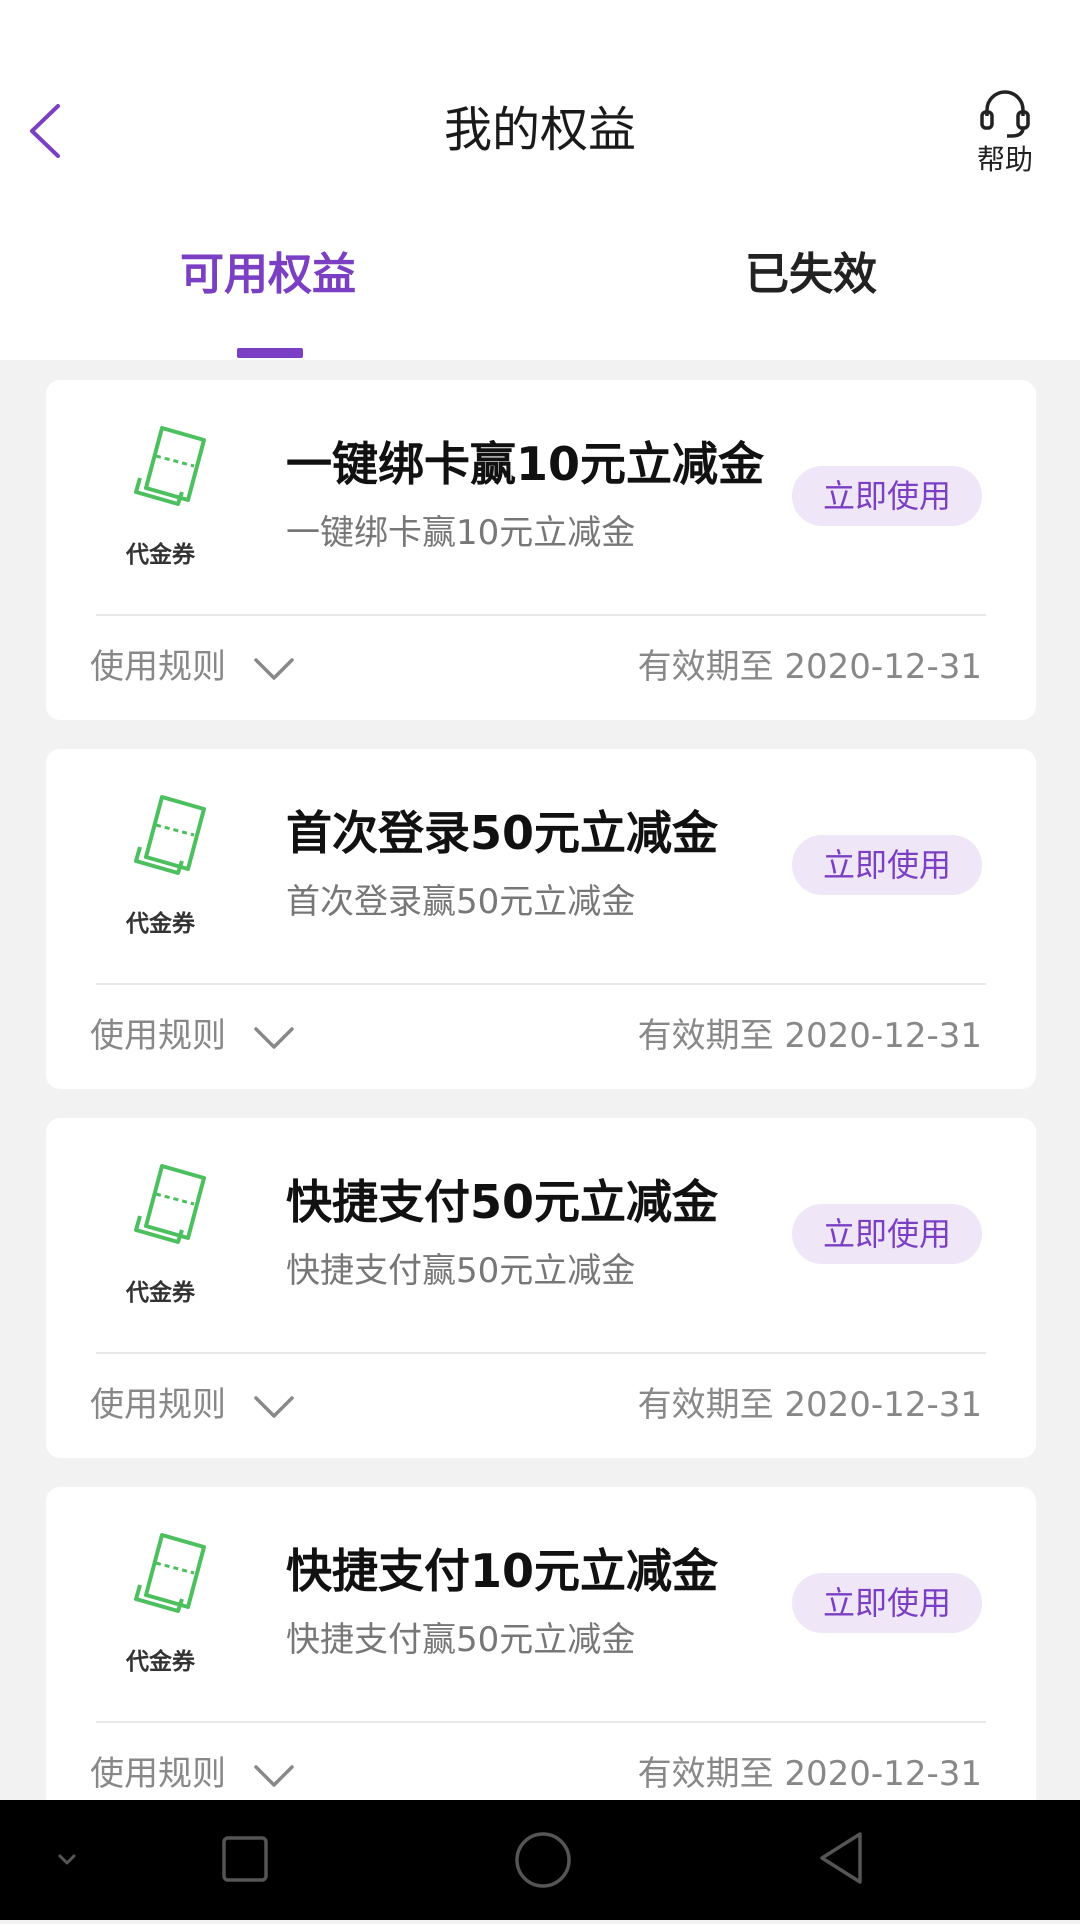  I want to click on circle-icon, so click(543, 1860).